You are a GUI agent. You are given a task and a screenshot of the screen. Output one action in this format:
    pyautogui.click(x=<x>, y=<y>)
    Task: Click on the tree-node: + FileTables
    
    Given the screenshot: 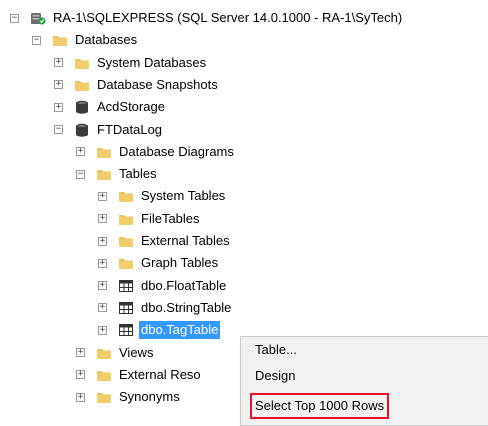 What is the action you would take?
    pyautogui.click(x=150, y=219)
    